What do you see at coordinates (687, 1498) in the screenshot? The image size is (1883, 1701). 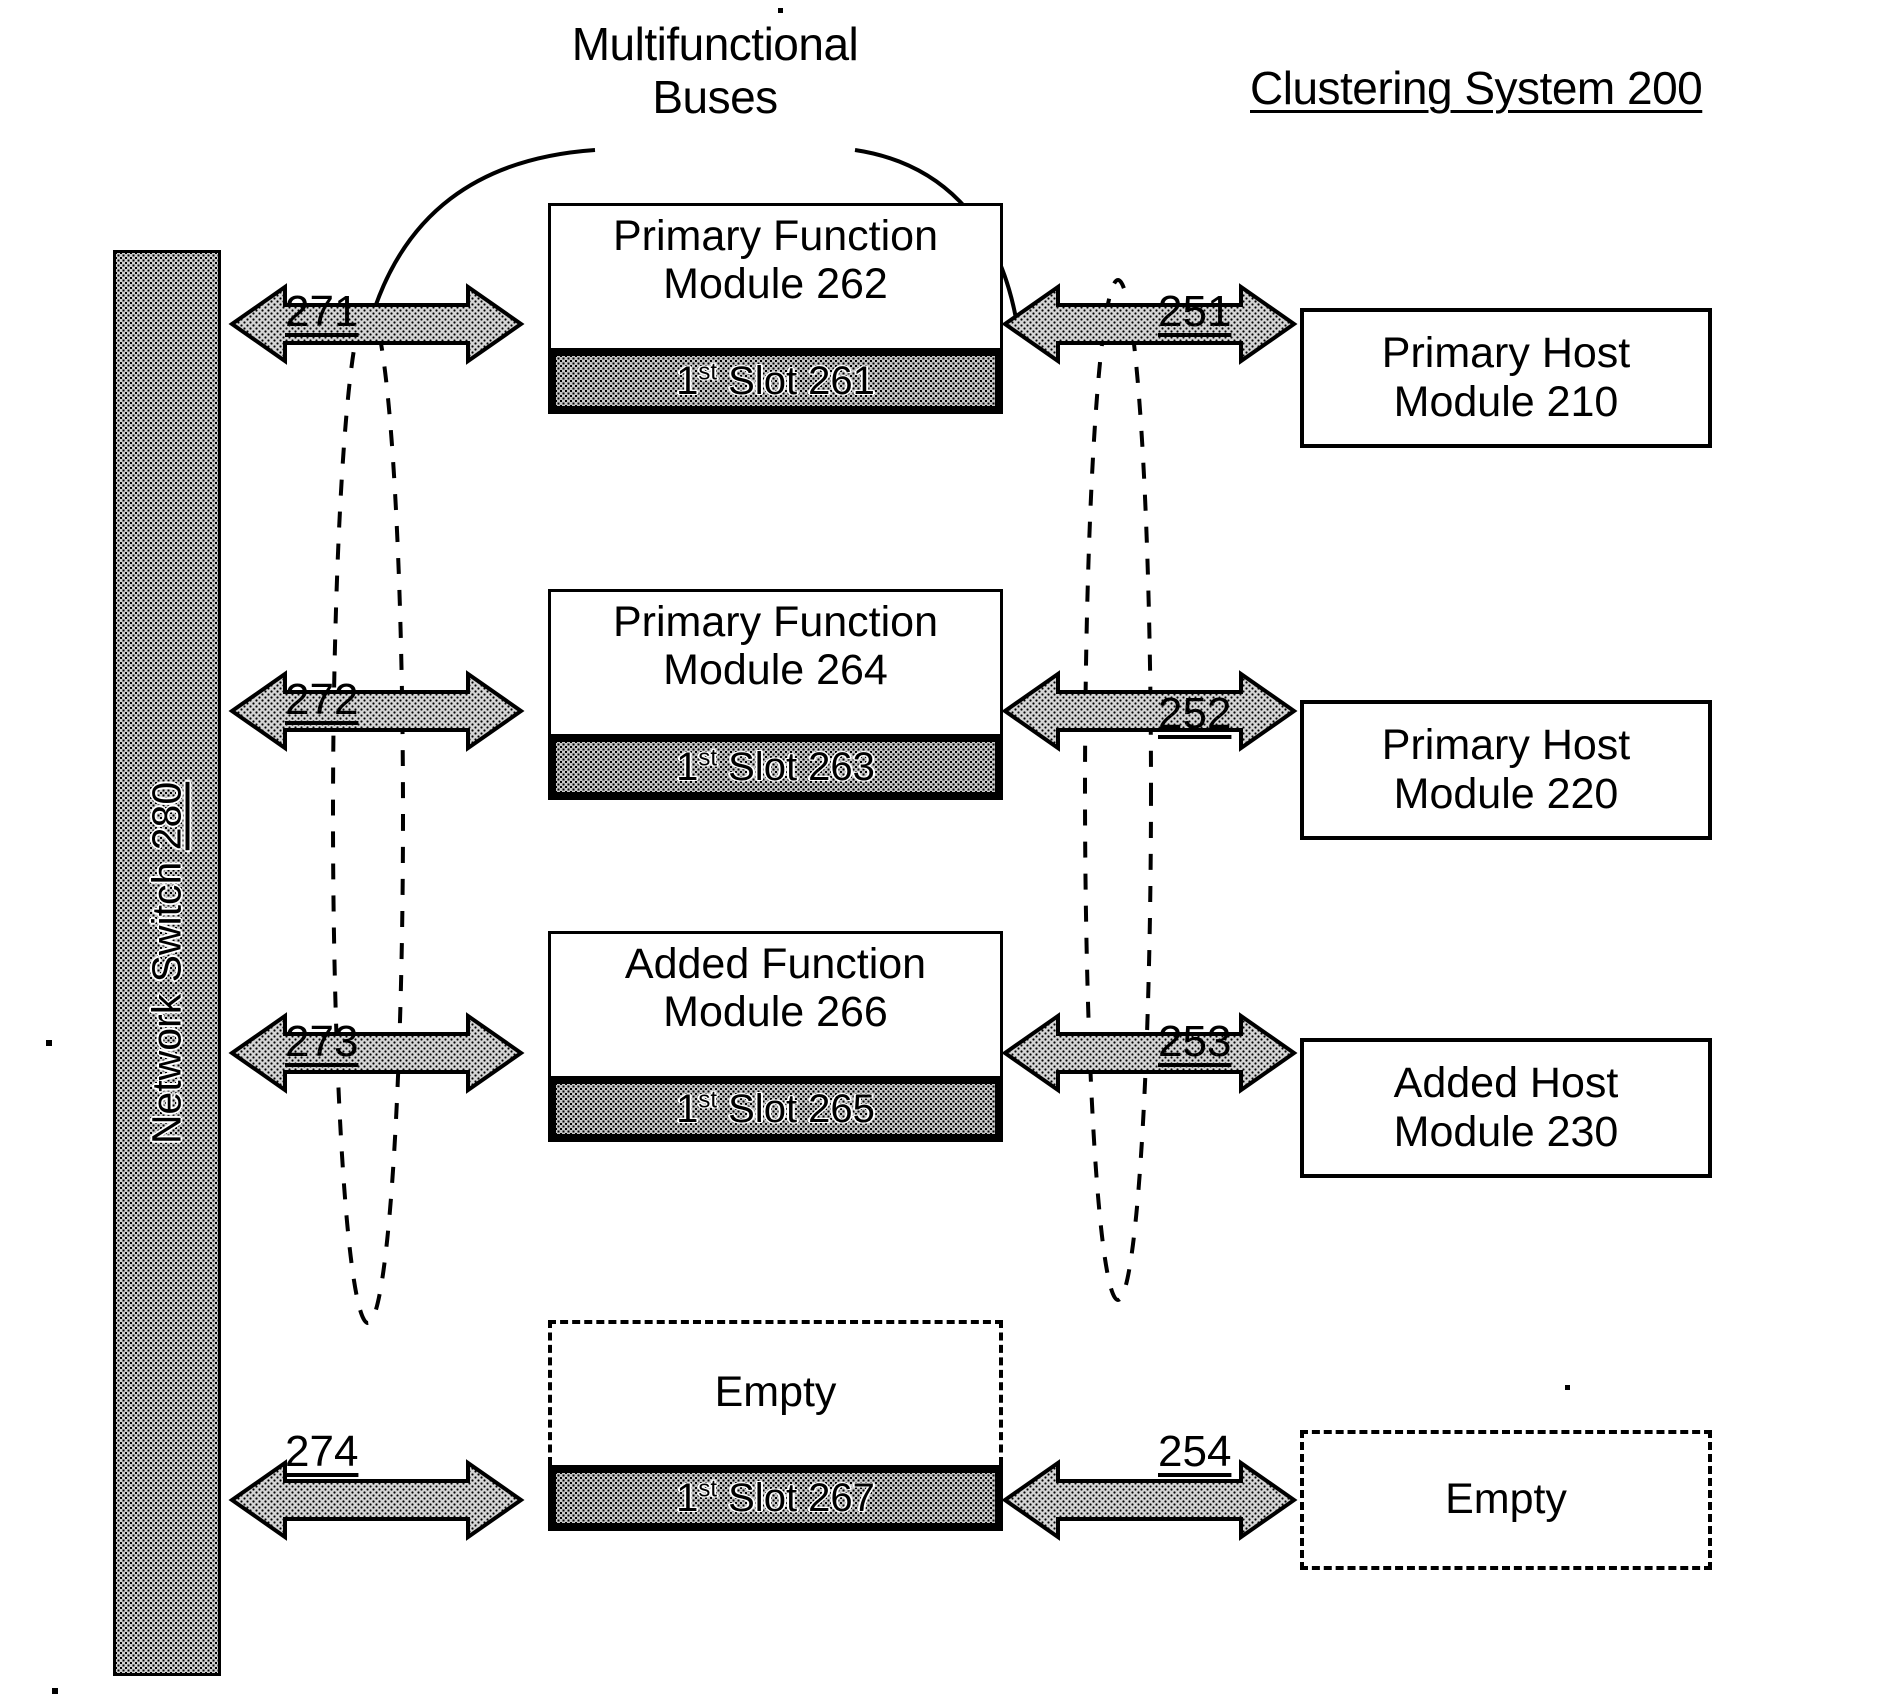 I see `slot-267-prefix: 1` at bounding box center [687, 1498].